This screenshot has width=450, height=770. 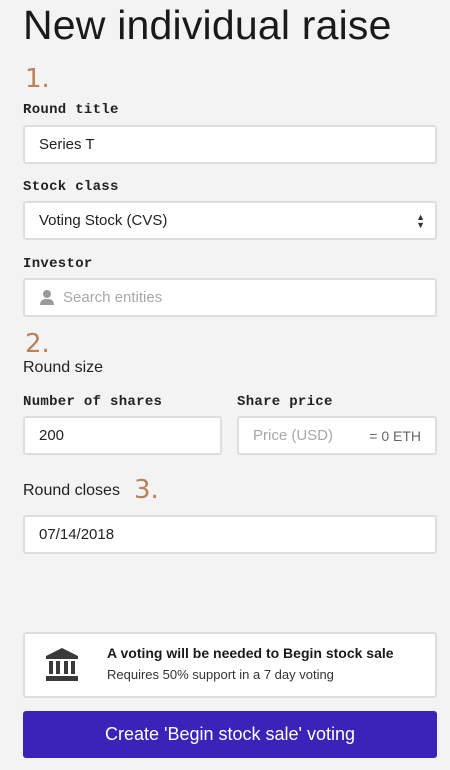 I want to click on step-3-marker: 3., so click(x=146, y=490).